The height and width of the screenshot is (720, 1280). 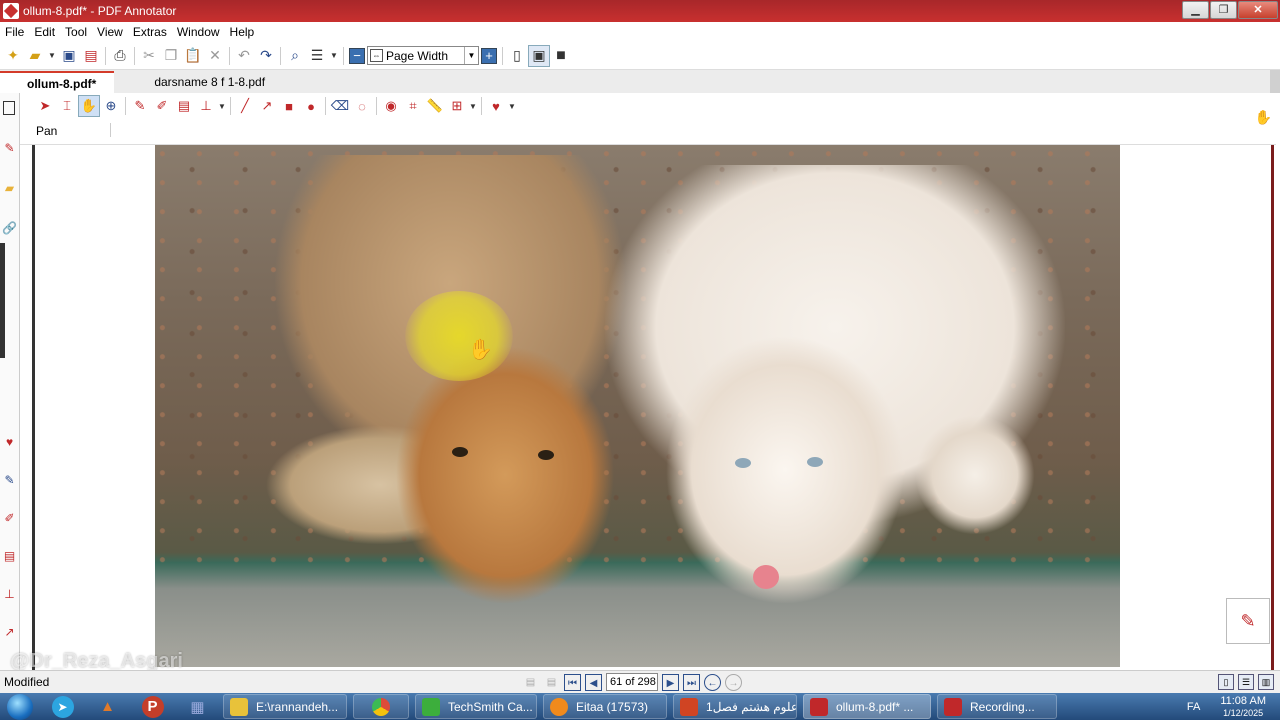 I want to click on paste-icon: 📋, so click(x=193, y=56).